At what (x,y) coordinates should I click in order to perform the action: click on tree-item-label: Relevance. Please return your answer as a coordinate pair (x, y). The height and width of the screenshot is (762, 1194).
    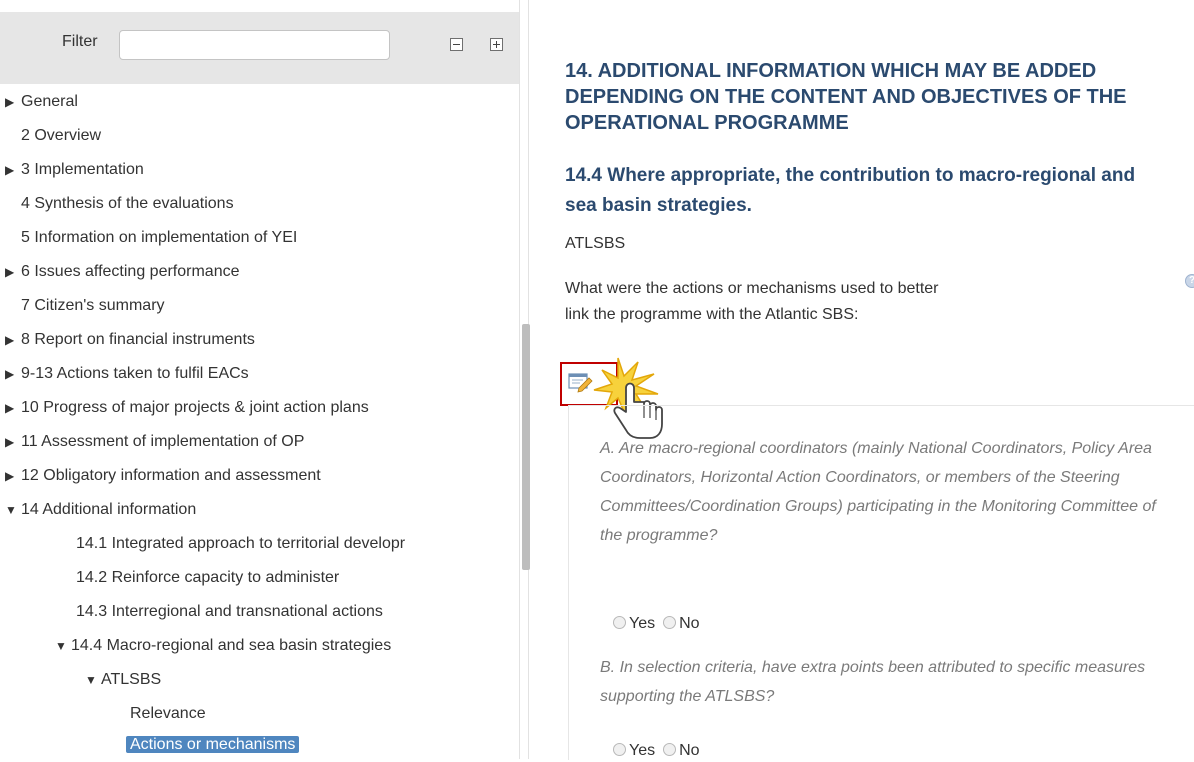
    Looking at the image, I should click on (168, 713).